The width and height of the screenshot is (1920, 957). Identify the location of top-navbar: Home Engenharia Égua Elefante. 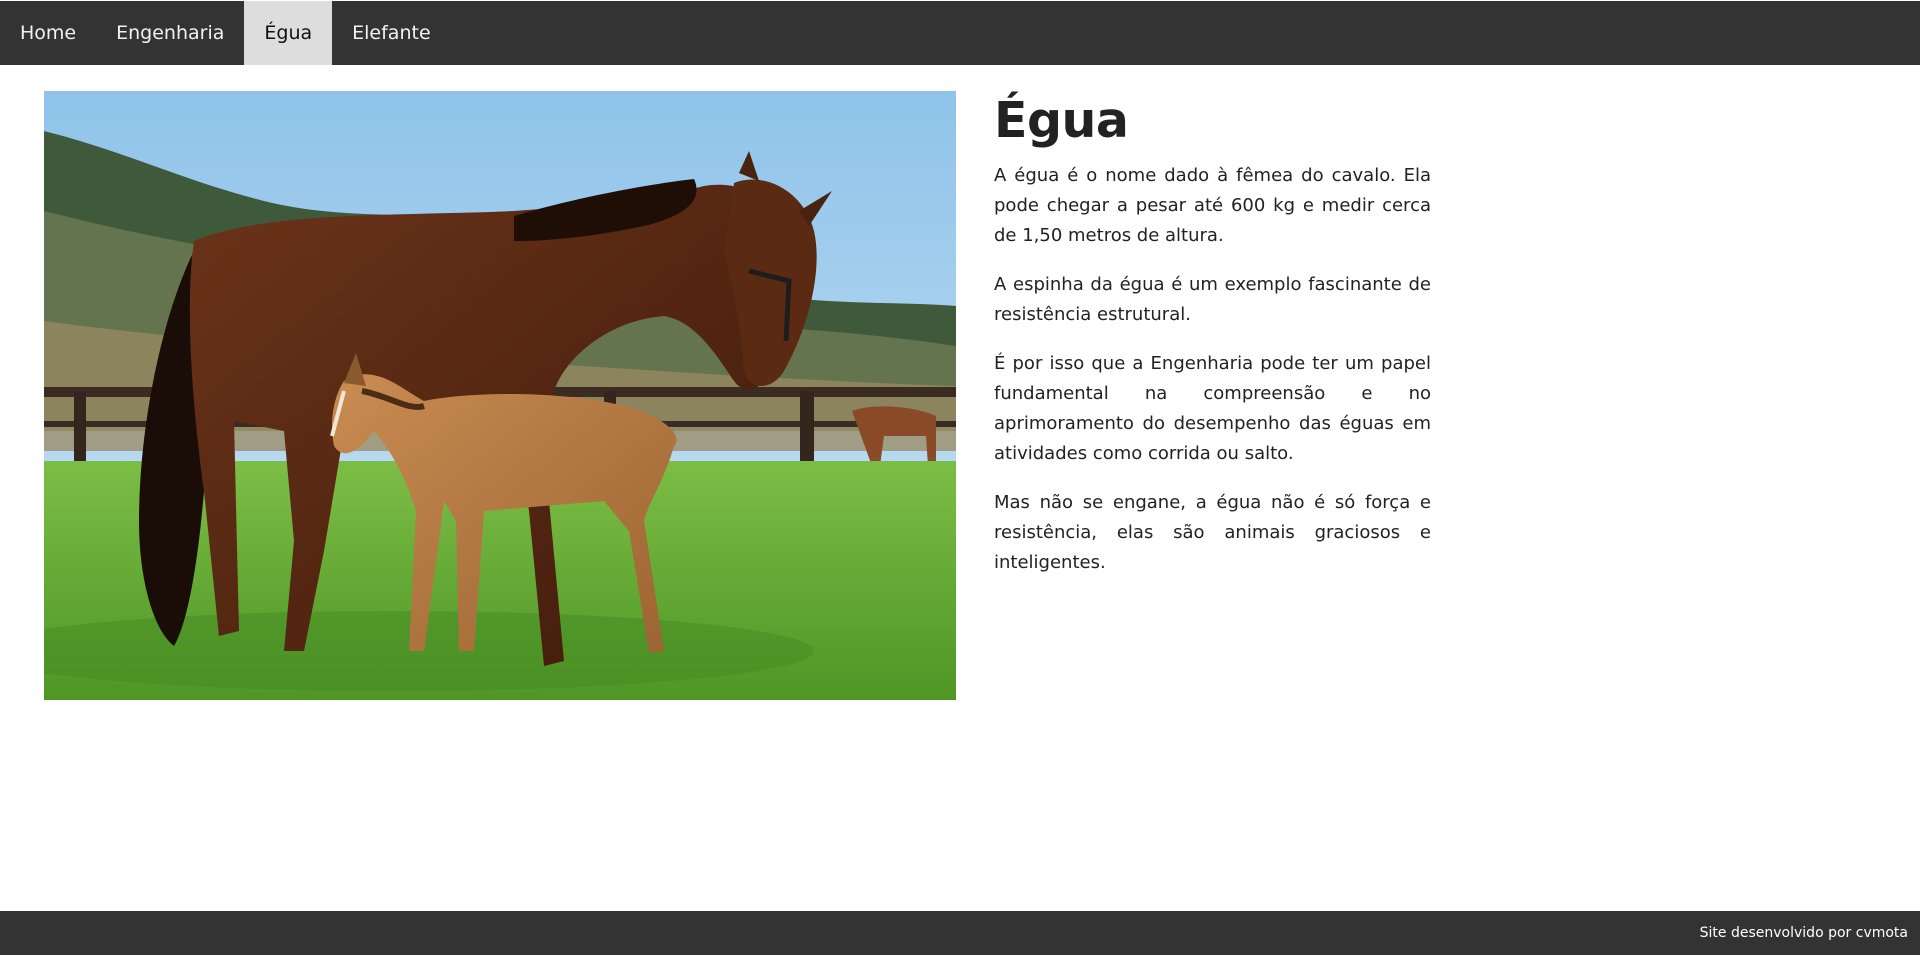
(960, 33).